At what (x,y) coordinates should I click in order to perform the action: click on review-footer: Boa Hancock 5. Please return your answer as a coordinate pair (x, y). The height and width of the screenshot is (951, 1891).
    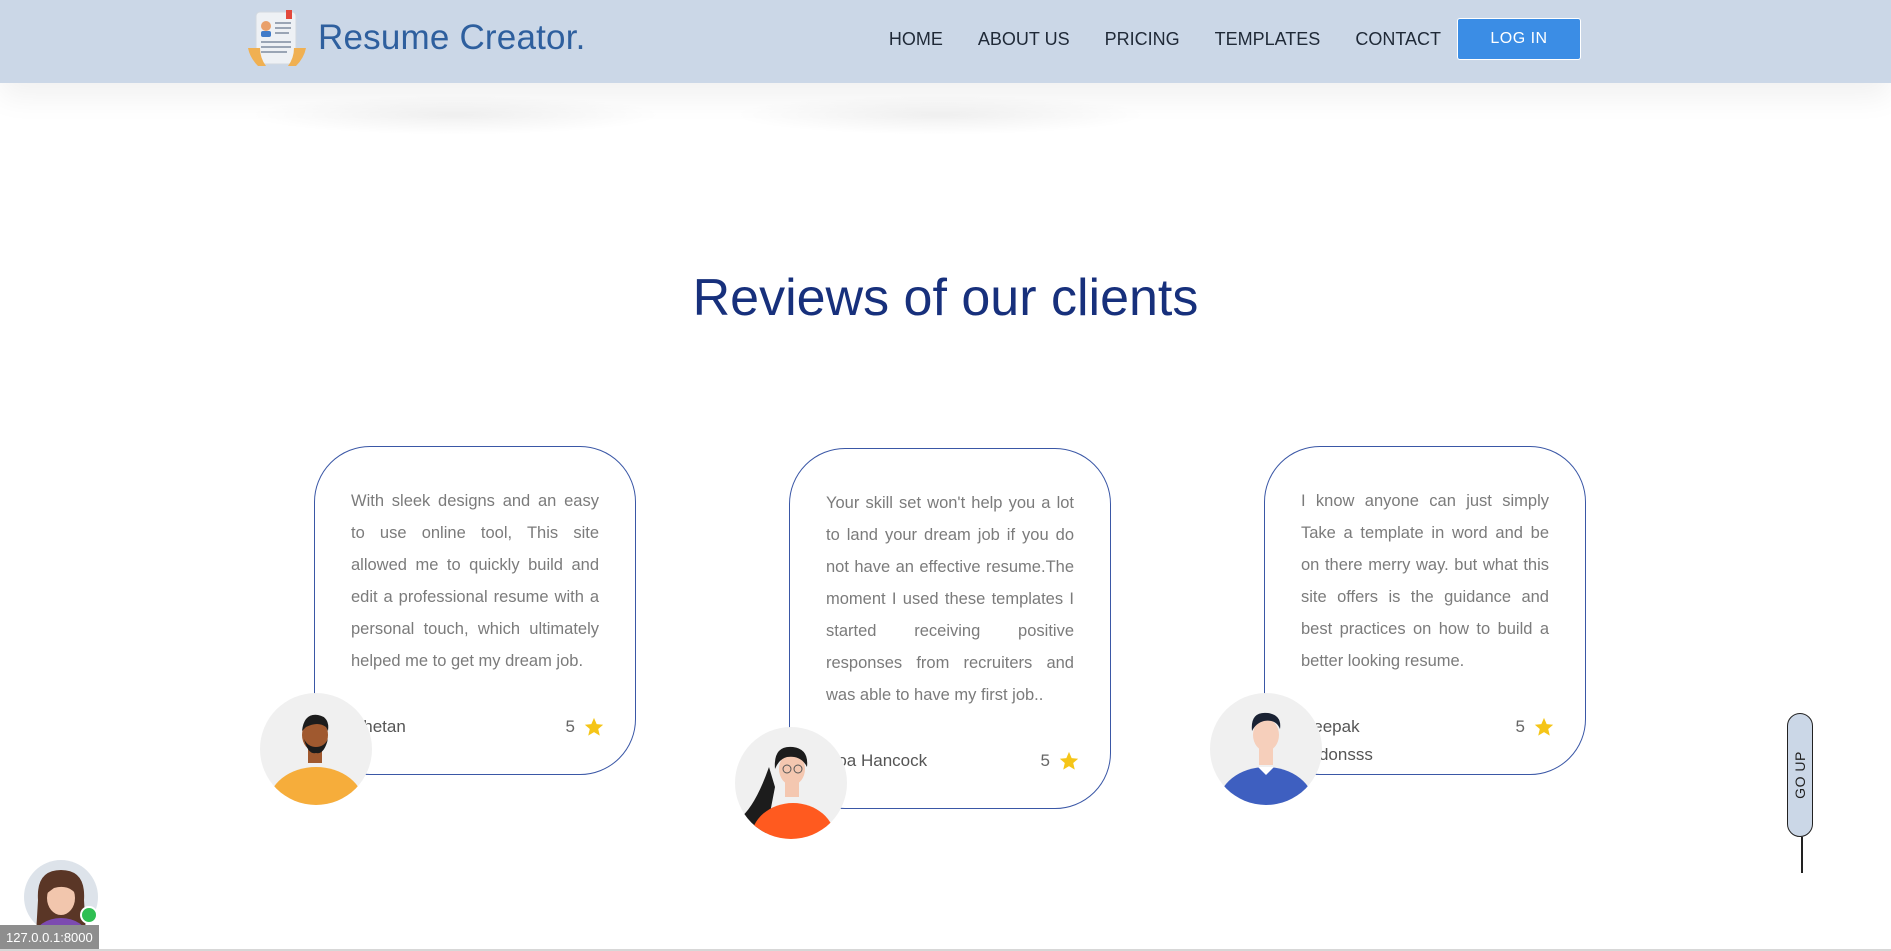
    Looking at the image, I should click on (953, 761).